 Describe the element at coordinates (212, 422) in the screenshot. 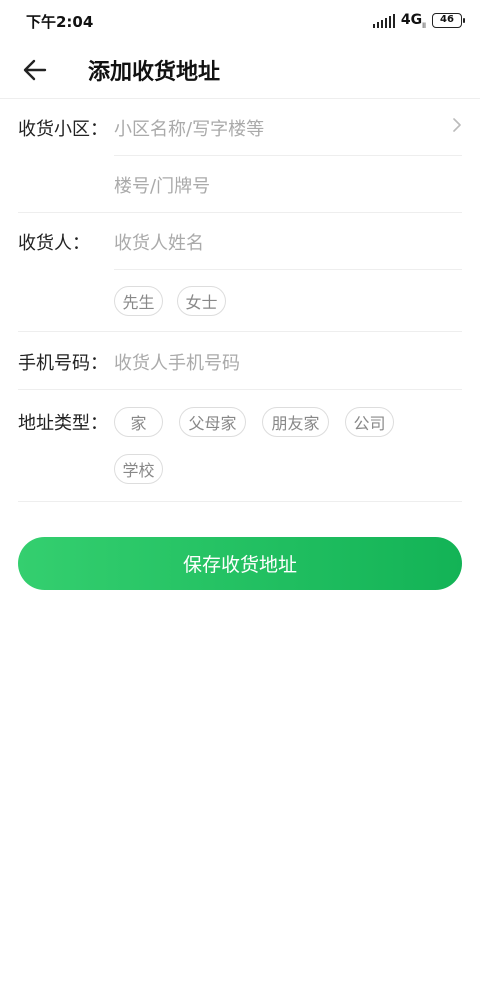

I see `type-chip-parents: 父母家` at that location.